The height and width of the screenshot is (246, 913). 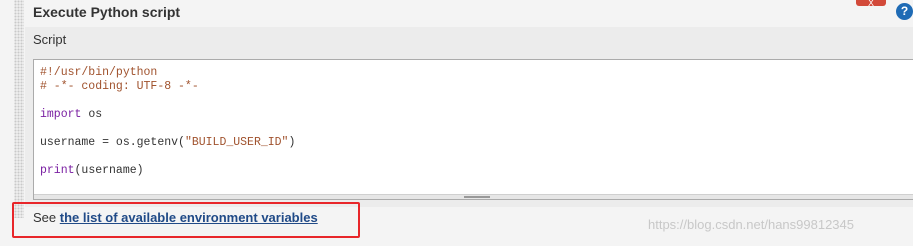 What do you see at coordinates (904, 11) in the screenshot?
I see `help-icon: ?` at bounding box center [904, 11].